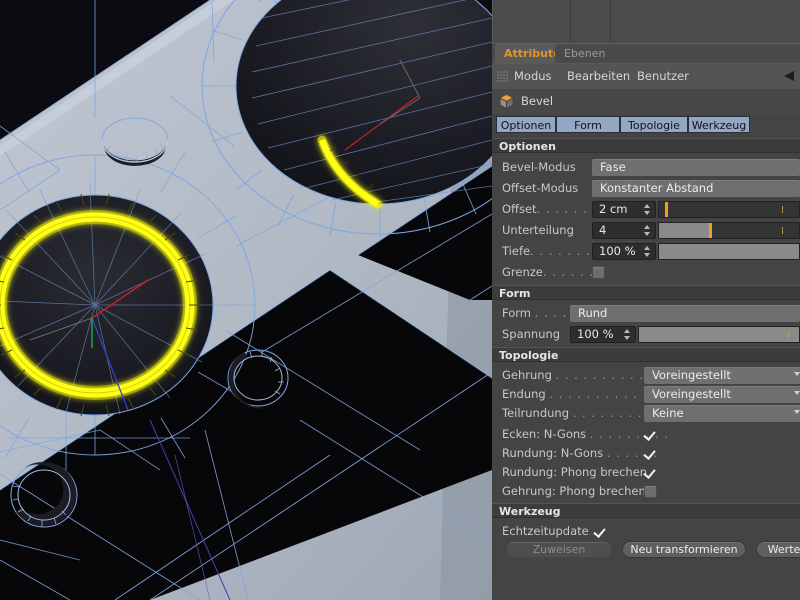 This screenshot has width=800, height=600. Describe the element at coordinates (492, 21) in the screenshot. I see `top-strip-left-divider` at that location.